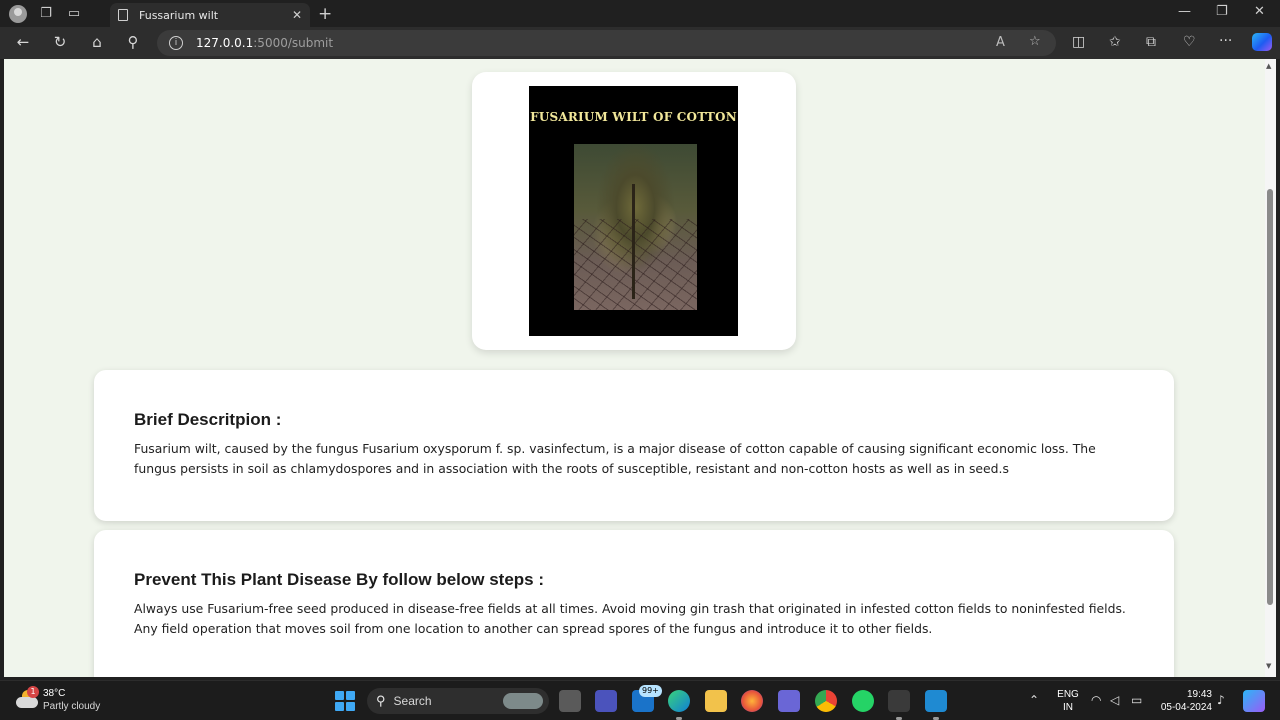 This screenshot has height=720, width=1280. Describe the element at coordinates (225, 43) in the screenshot. I see `url-host: 127.0.0.1` at that location.